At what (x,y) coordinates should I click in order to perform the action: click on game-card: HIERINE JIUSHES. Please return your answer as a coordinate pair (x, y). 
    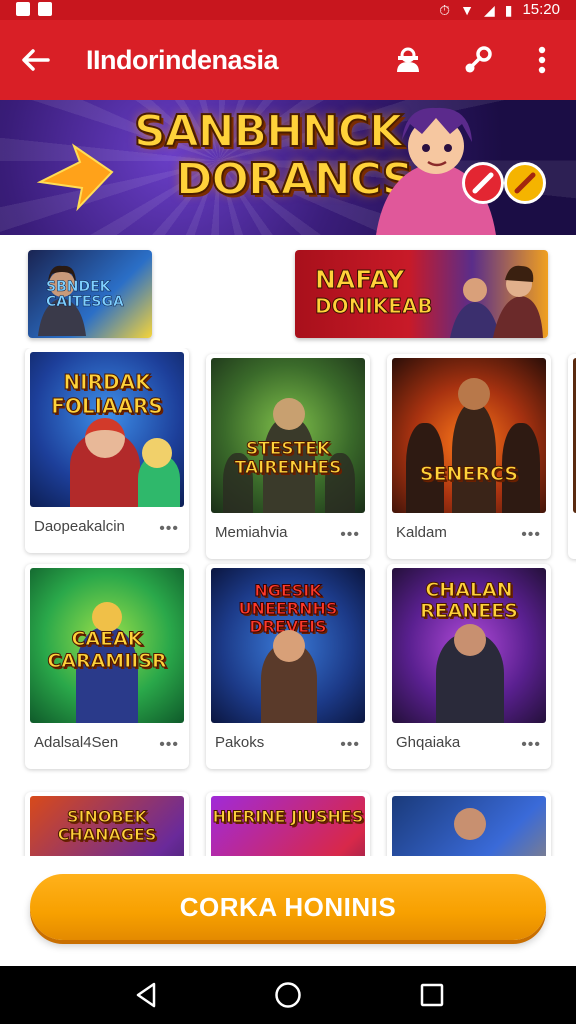
    Looking at the image, I should click on (288, 824).